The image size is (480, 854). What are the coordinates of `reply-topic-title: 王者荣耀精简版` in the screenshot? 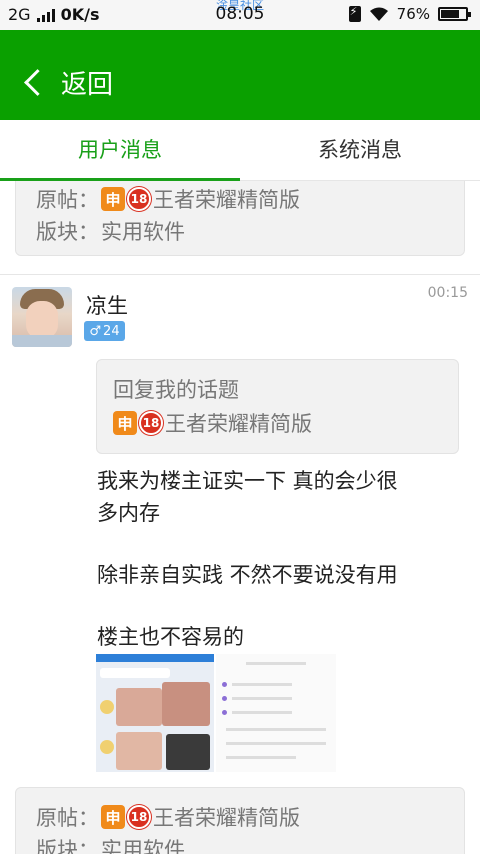 It's located at (238, 424).